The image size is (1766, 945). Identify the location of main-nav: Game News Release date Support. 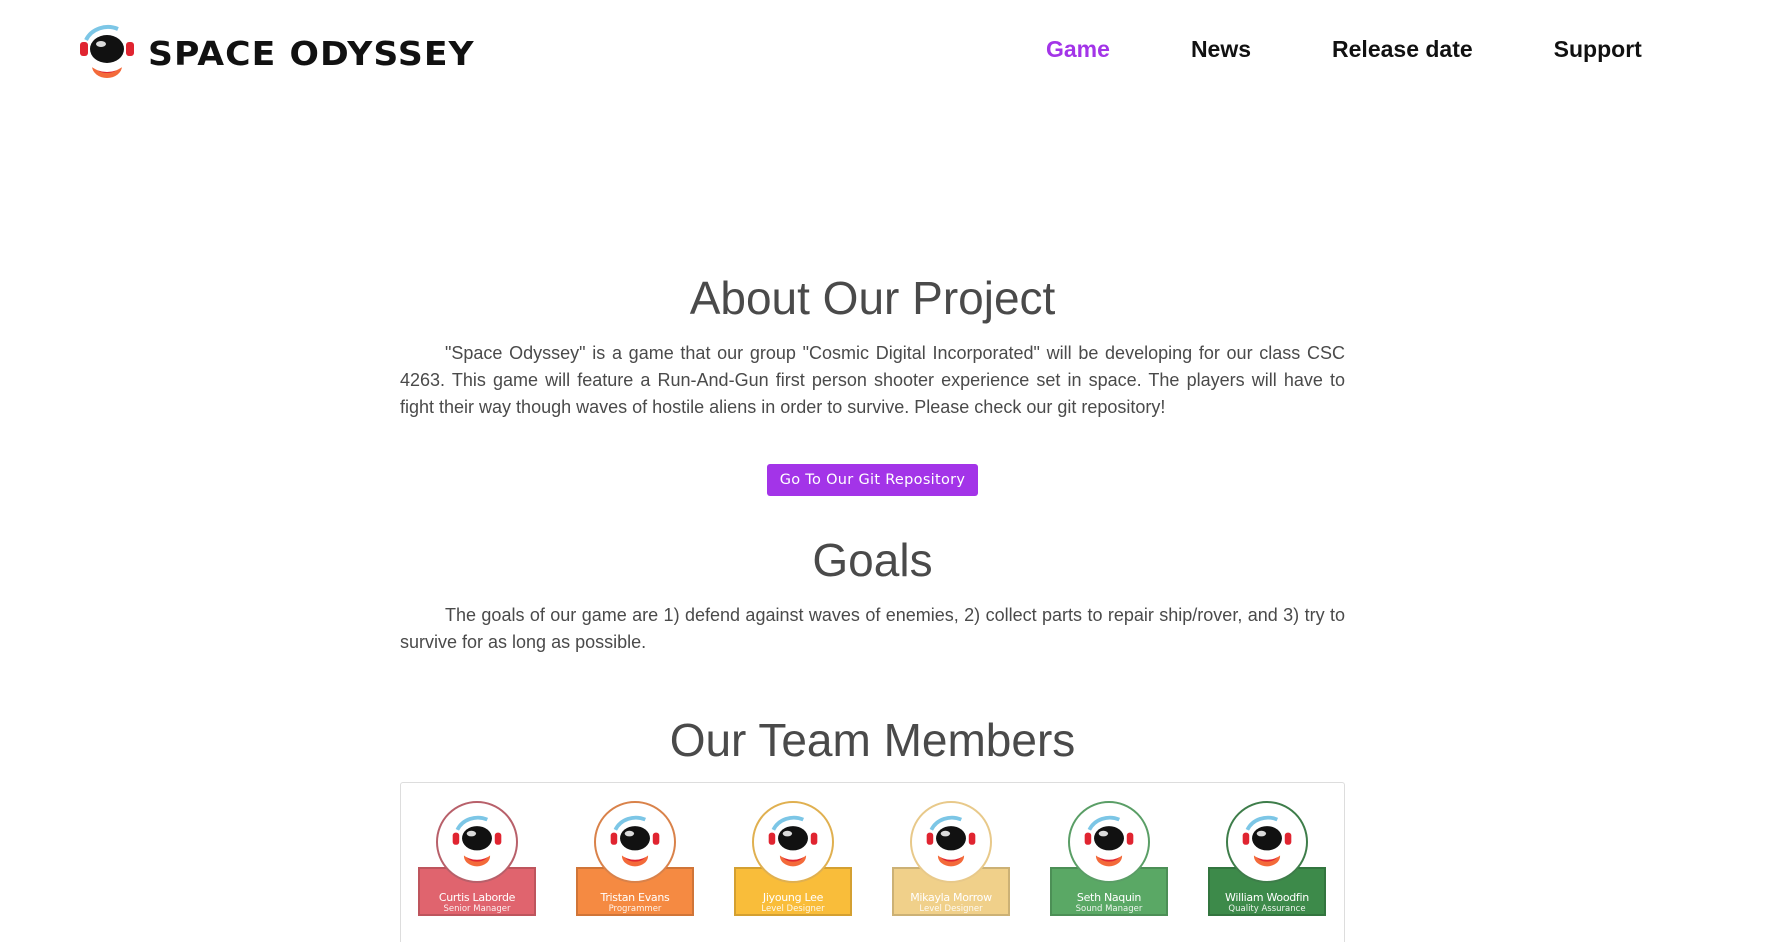
(1344, 49).